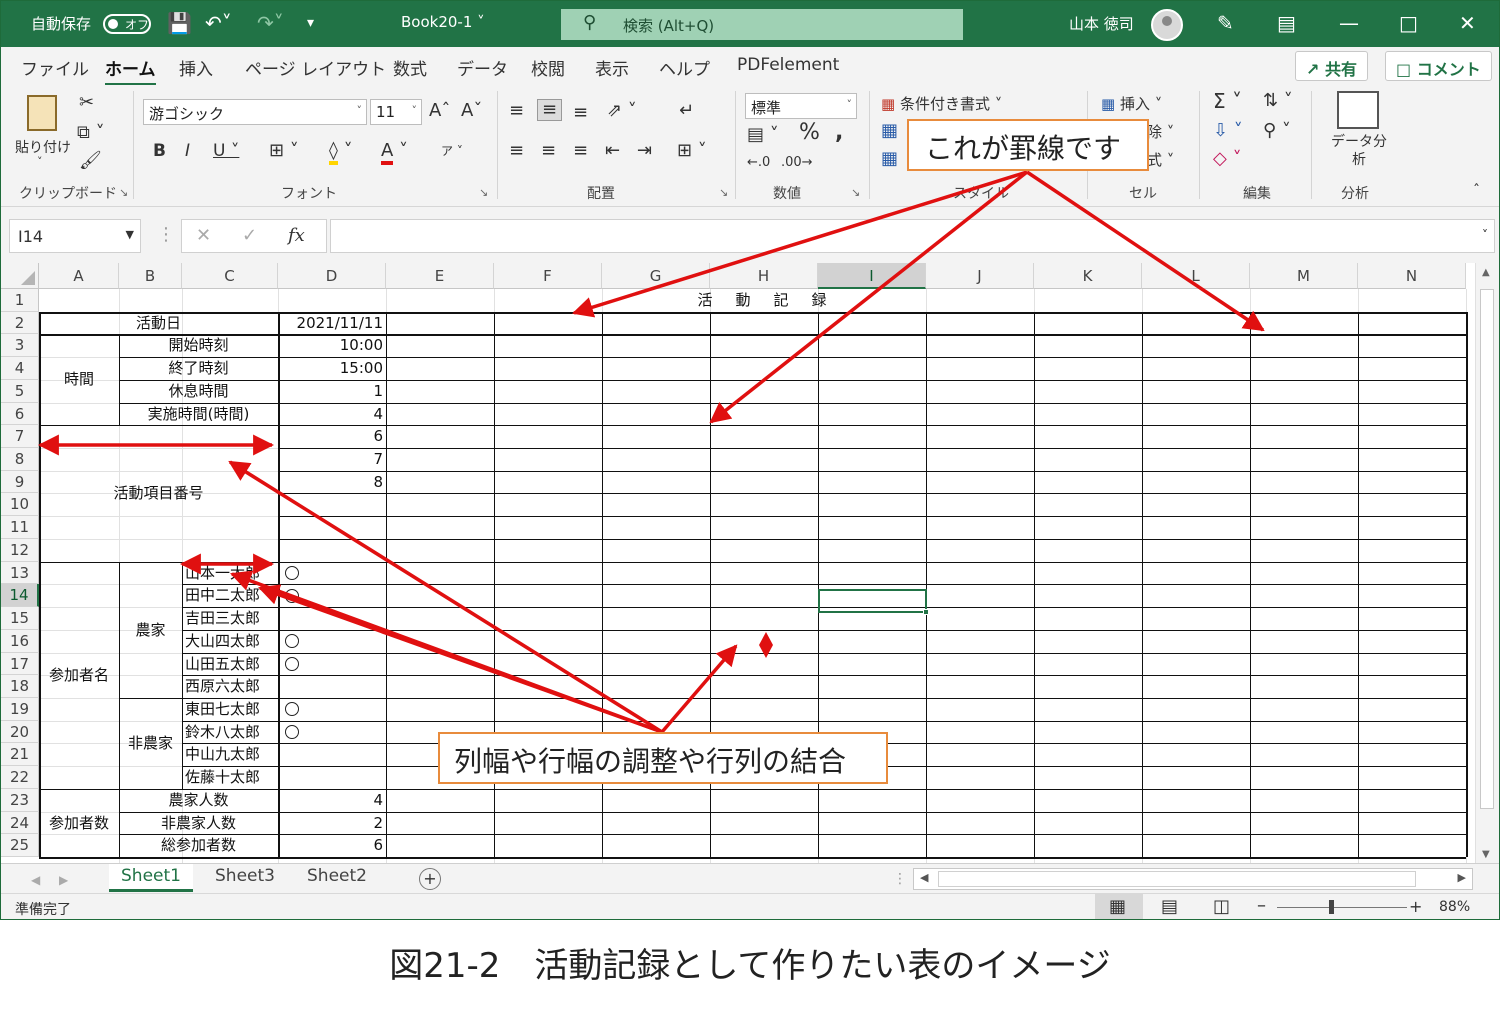 Image resolution: width=1500 pixels, height=1010 pixels. Describe the element at coordinates (63, 880) in the screenshot. I see `next-sheet-icon: ▶` at that location.